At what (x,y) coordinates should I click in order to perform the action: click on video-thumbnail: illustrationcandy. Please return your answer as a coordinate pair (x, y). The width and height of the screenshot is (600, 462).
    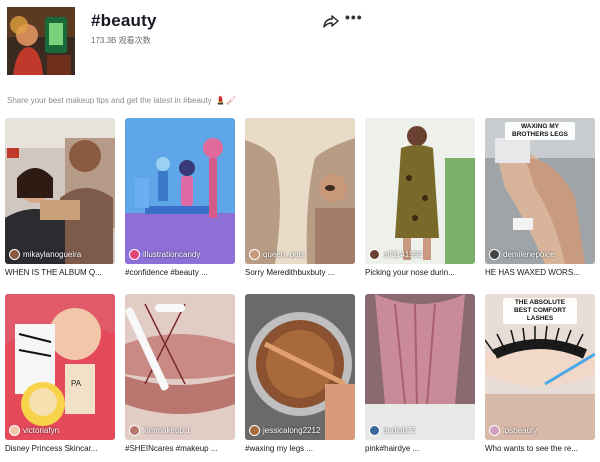
    Looking at the image, I should click on (180, 191).